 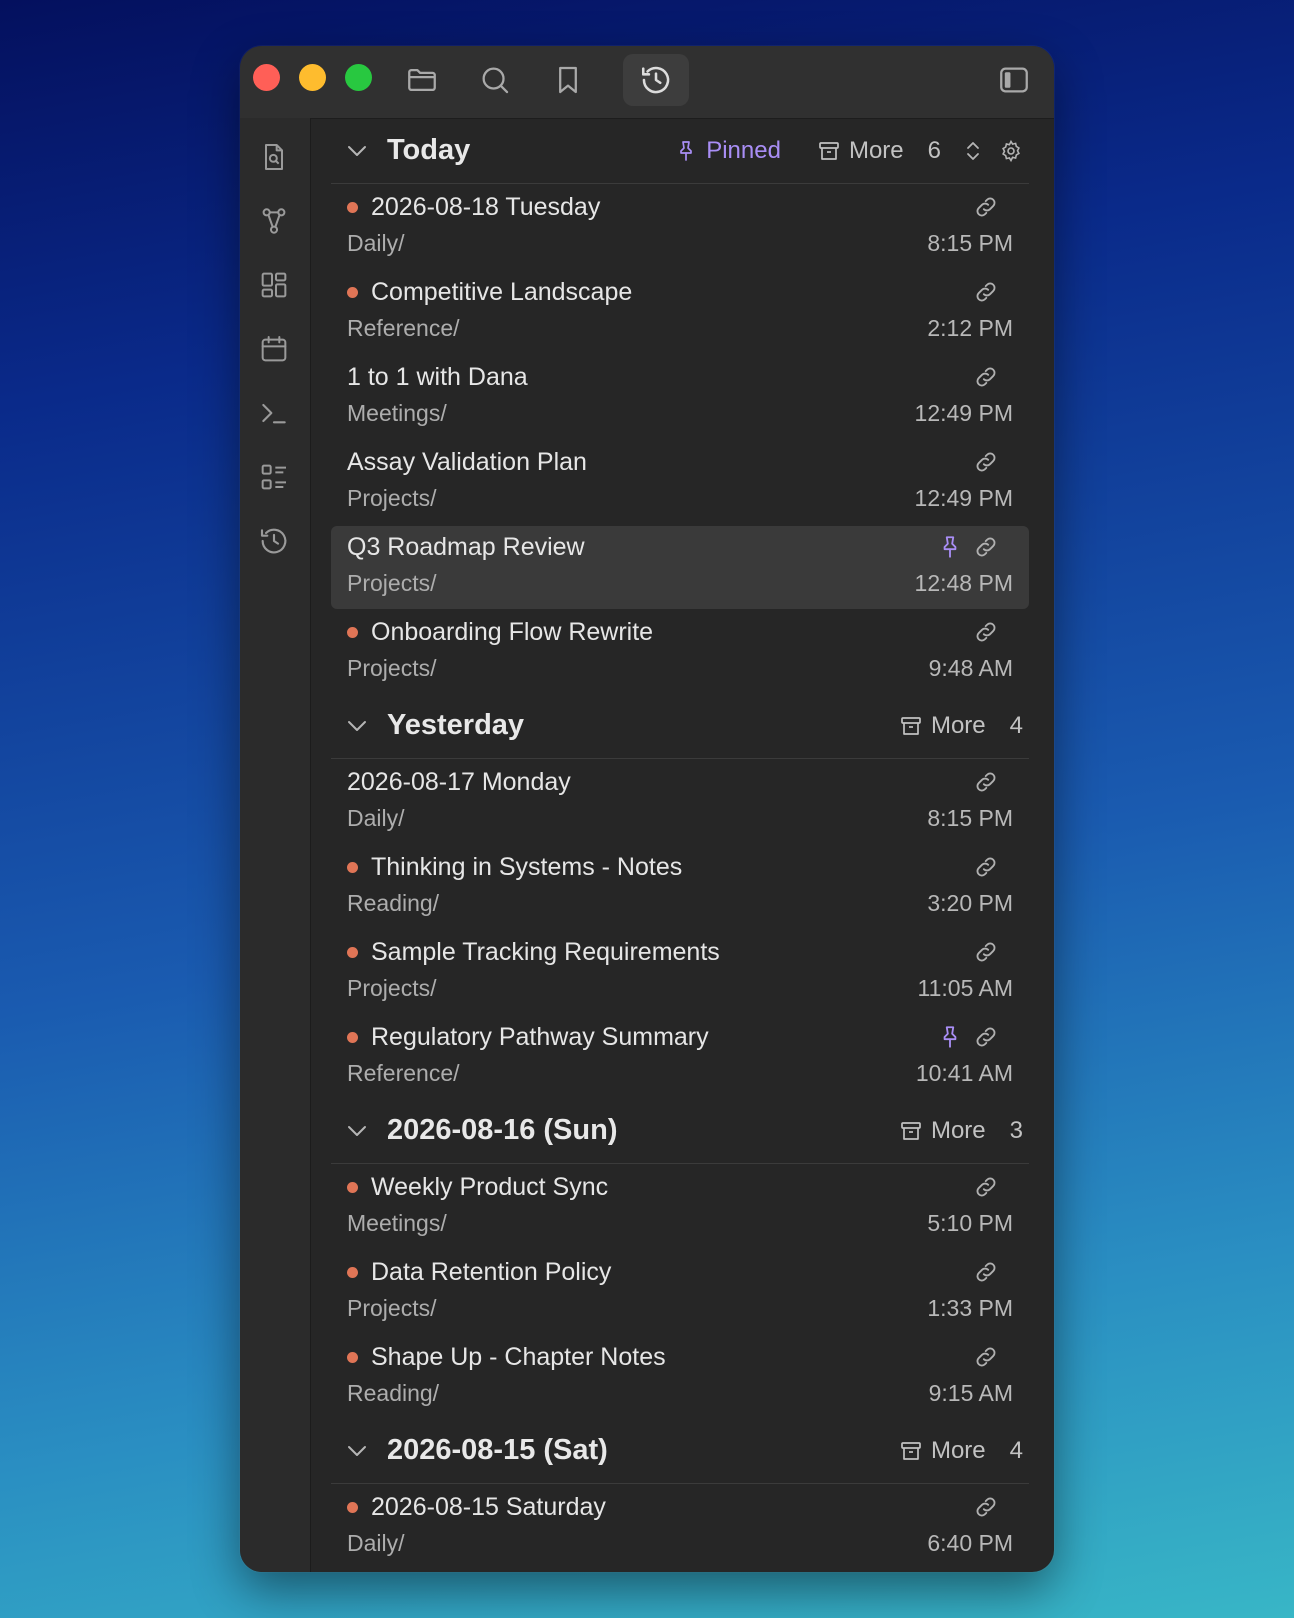 I want to click on list-item: Shape Up - Chapter Notes Reading/9:15 AM, so click(x=680, y=1377).